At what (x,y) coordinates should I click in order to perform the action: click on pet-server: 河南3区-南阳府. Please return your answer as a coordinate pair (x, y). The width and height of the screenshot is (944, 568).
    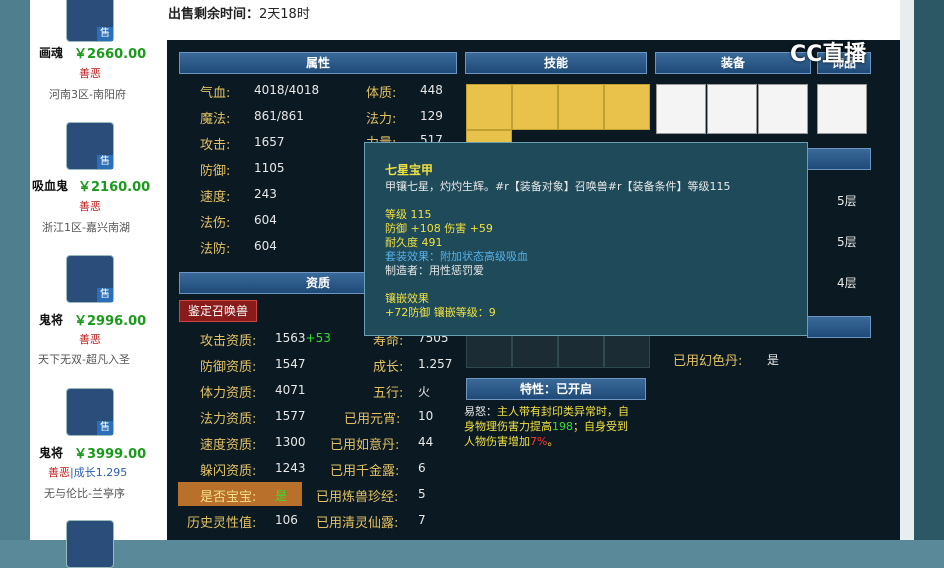
    Looking at the image, I should click on (87, 94).